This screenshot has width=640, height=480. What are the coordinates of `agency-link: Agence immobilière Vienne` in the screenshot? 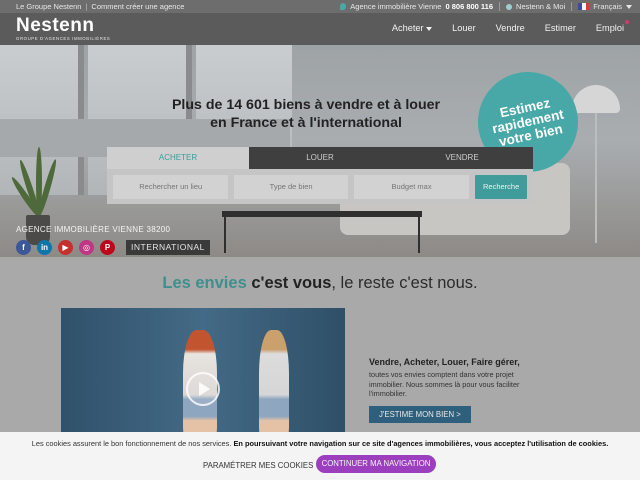 It's located at (395, 6).